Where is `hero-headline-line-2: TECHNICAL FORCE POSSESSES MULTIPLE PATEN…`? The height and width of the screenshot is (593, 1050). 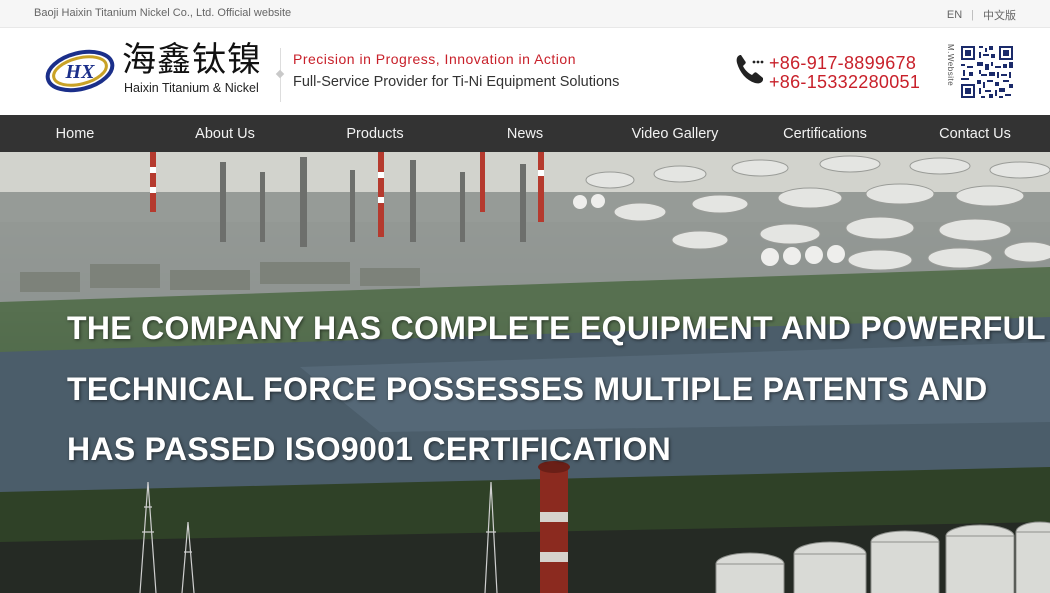 hero-headline-line-2: TECHNICAL FORCE POSSESSES MULTIPLE PATEN… is located at coordinates (527, 388).